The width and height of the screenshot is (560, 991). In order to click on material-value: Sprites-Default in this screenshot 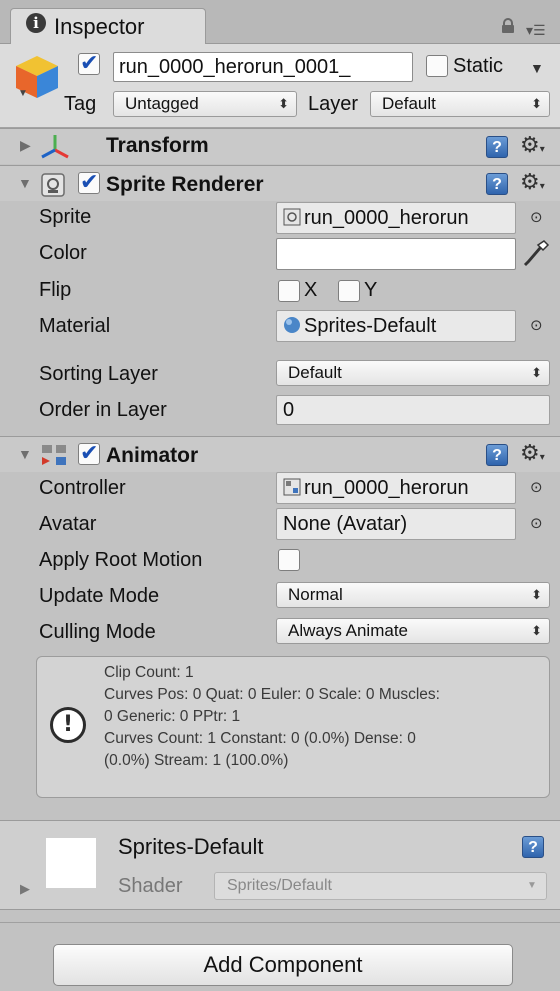, I will do `click(370, 326)`.